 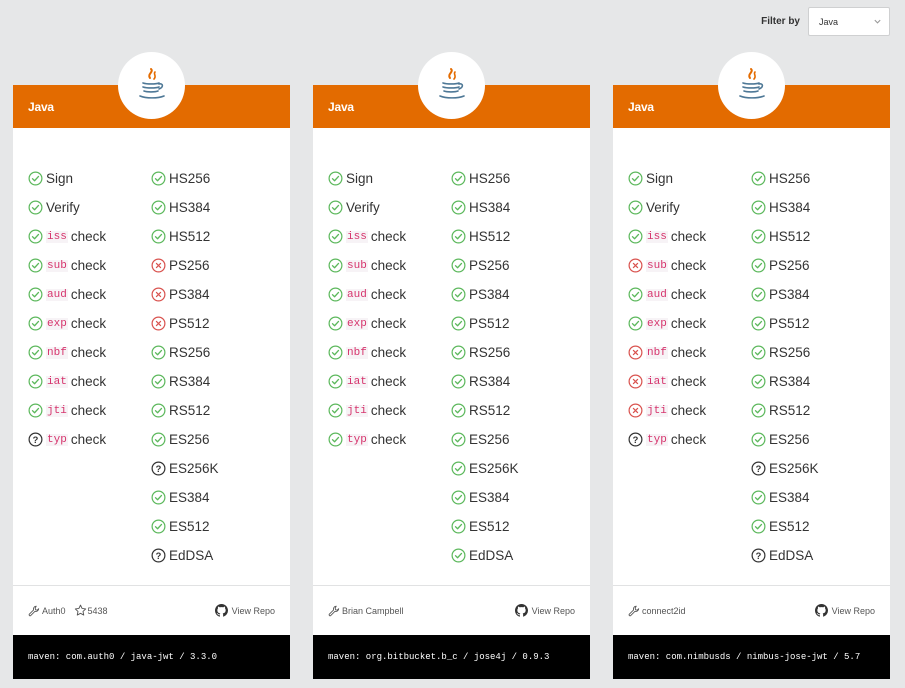 What do you see at coordinates (357, 410) in the screenshot?
I see `claim-code: jti` at bounding box center [357, 410].